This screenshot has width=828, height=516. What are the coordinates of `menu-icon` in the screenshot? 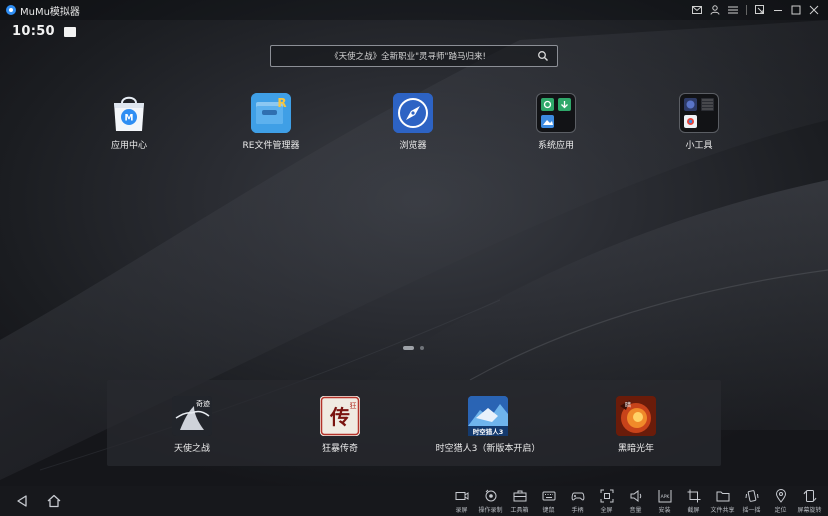 It's located at (733, 10).